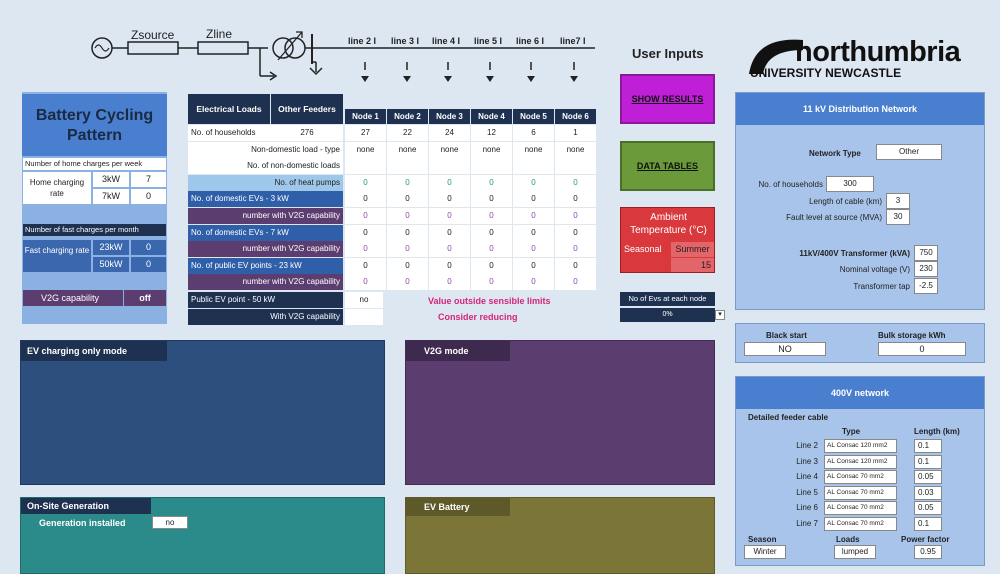 The width and height of the screenshot is (1000, 574). Describe the element at coordinates (449, 166) in the screenshot. I see `node-3-cell` at that location.